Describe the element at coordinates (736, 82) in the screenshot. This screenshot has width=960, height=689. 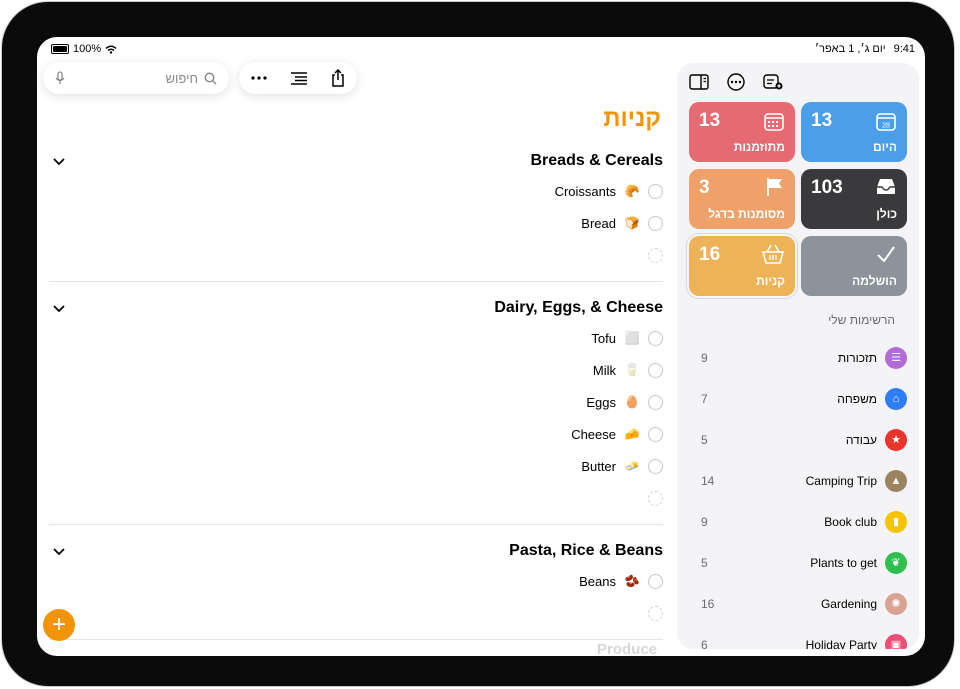
I see `more-circle-icon` at that location.